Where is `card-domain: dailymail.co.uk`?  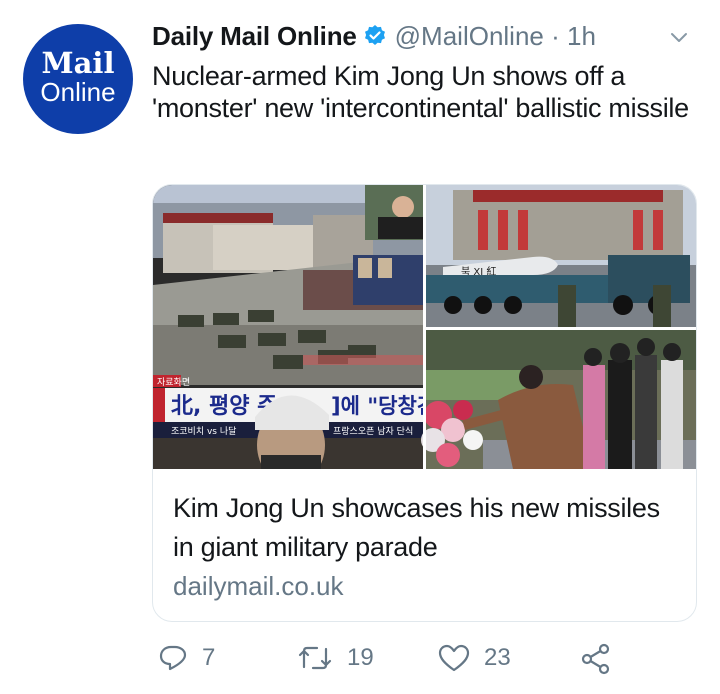
card-domain: dailymail.co.uk is located at coordinates (258, 586).